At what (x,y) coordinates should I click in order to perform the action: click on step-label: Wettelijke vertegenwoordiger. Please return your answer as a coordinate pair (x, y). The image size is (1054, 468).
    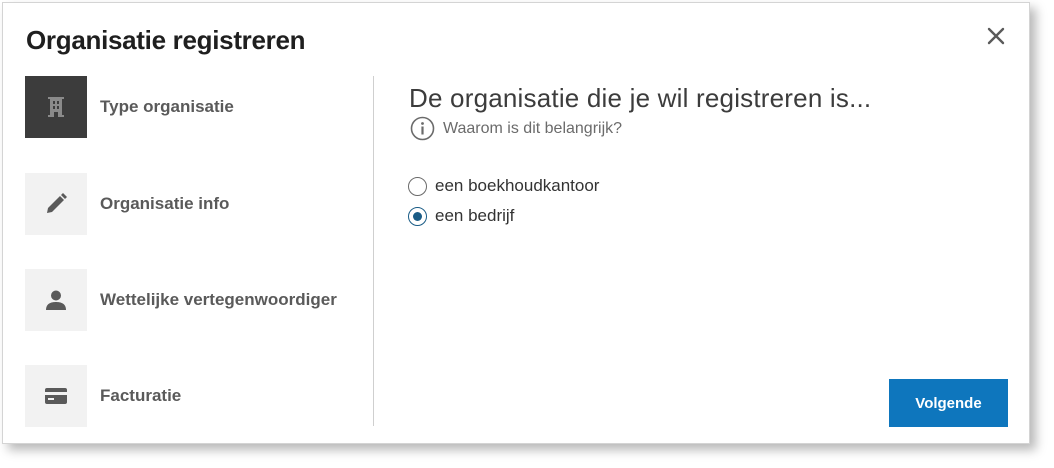
    Looking at the image, I should click on (218, 299).